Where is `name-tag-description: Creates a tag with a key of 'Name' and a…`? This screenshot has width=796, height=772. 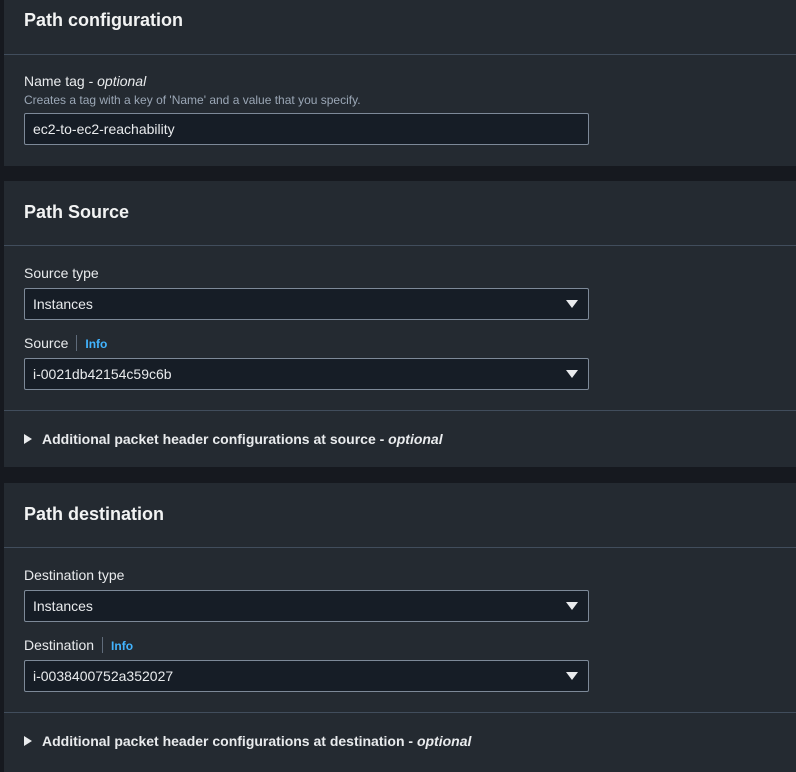
name-tag-description: Creates a tag with a key of 'Name' and a… is located at coordinates (192, 100).